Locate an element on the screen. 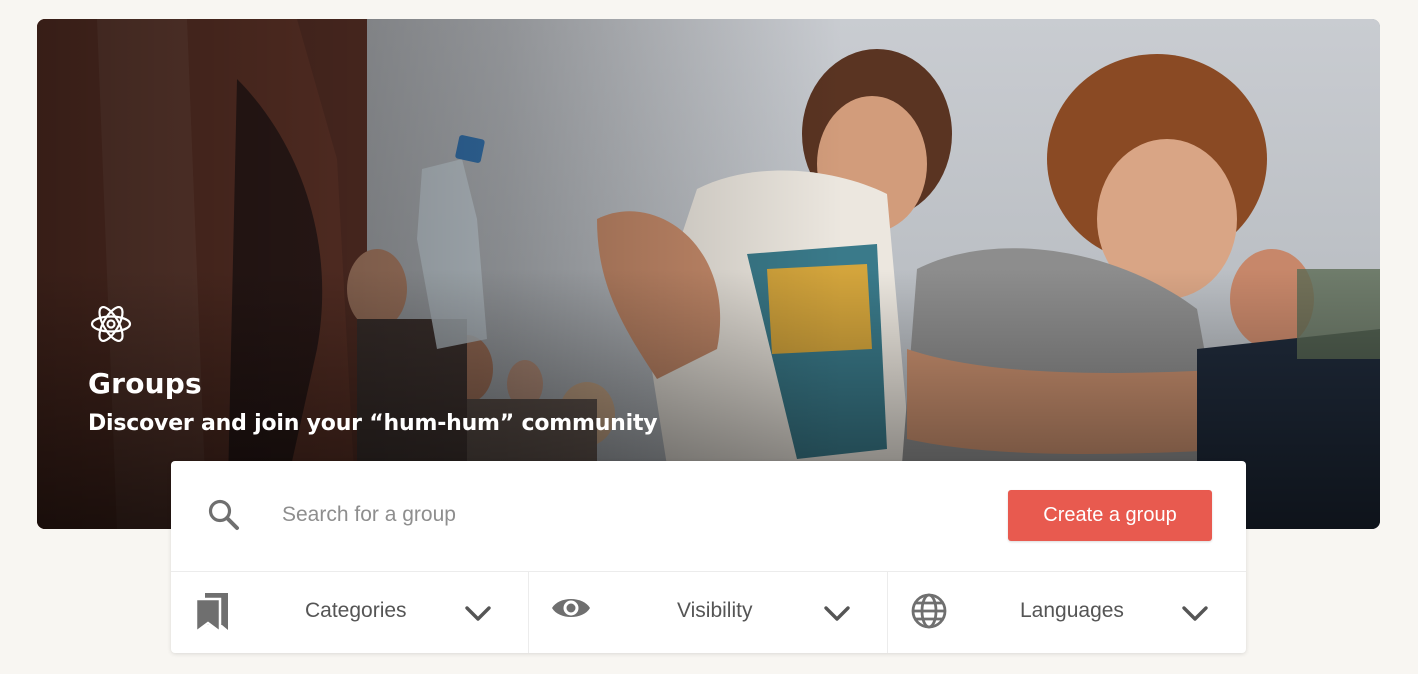 This screenshot has width=1418, height=674. search-icon is located at coordinates (224, 515).